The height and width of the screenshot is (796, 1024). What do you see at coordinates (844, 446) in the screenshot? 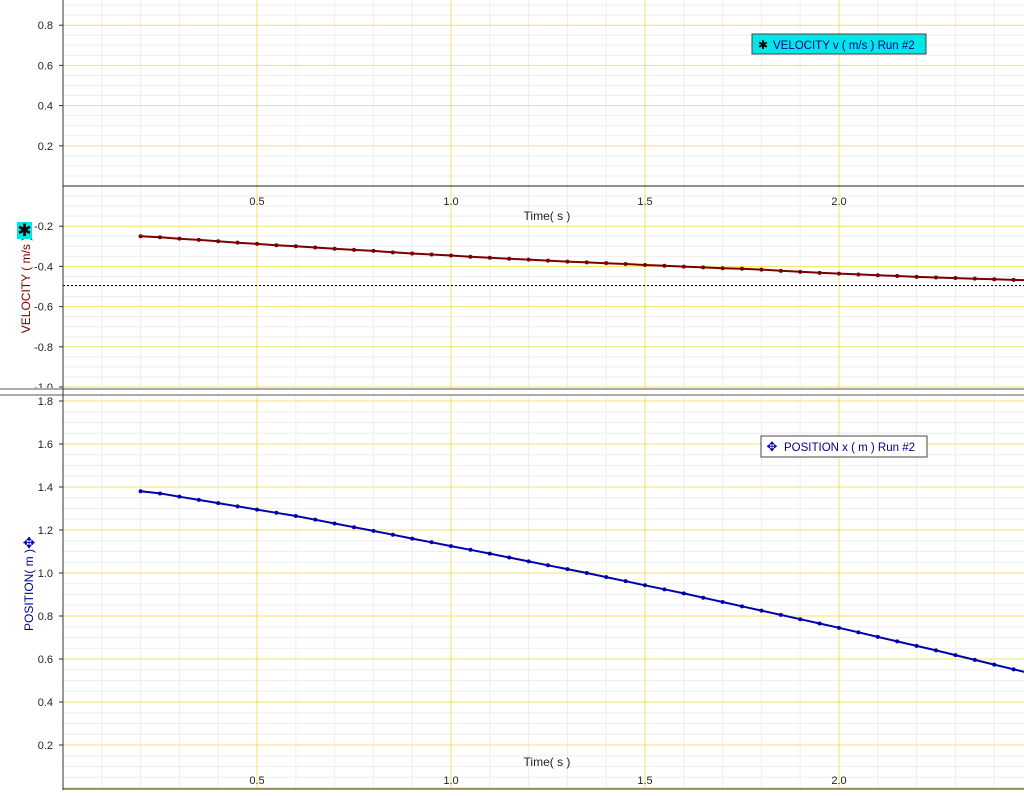
I see `legend: ✥ POSITION x ( m ) Run #2` at bounding box center [844, 446].